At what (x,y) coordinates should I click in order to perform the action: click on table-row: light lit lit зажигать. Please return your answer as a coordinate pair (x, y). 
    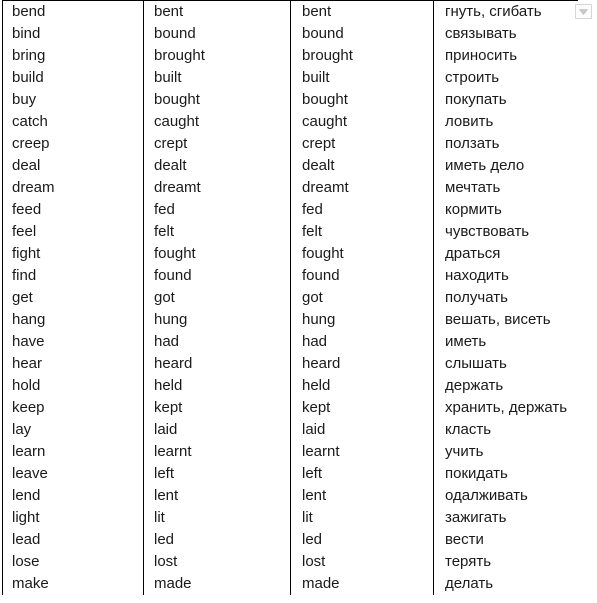
    Looking at the image, I should click on (290, 518).